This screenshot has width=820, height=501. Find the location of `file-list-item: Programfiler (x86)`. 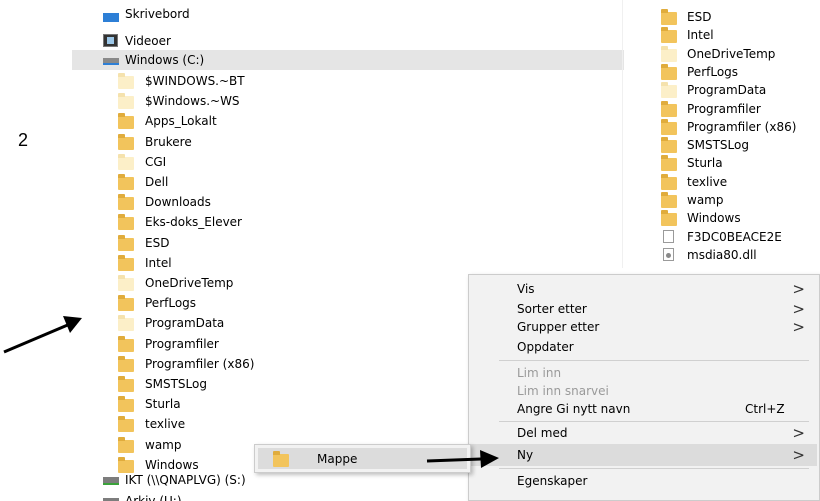

file-list-item: Programfiler (x86) is located at coordinates (740, 127).